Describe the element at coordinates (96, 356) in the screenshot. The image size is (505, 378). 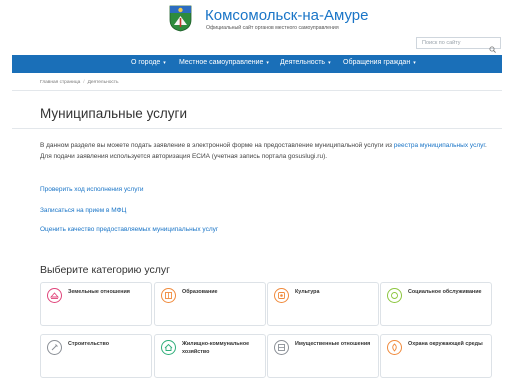
I see `category-card-construction: Строительство` at that location.